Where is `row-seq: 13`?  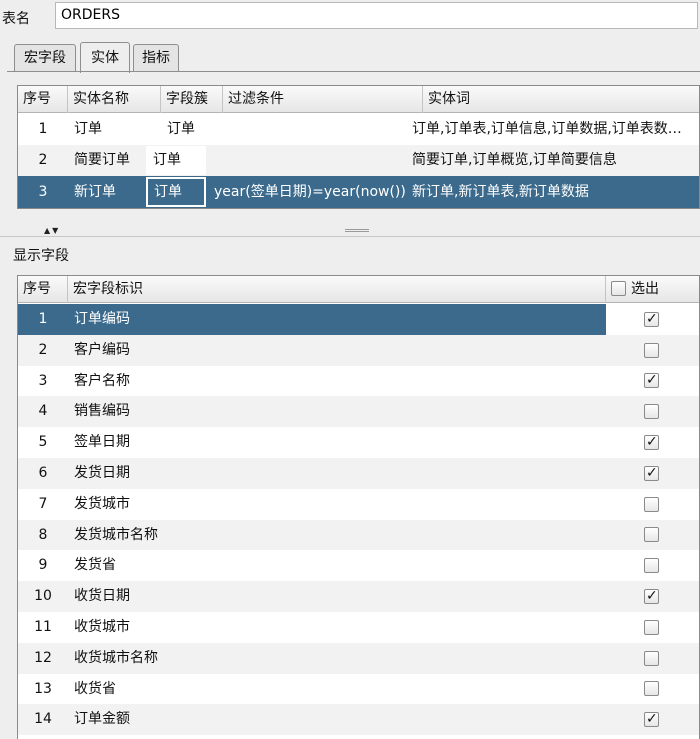
row-seq: 13 is located at coordinates (43, 688).